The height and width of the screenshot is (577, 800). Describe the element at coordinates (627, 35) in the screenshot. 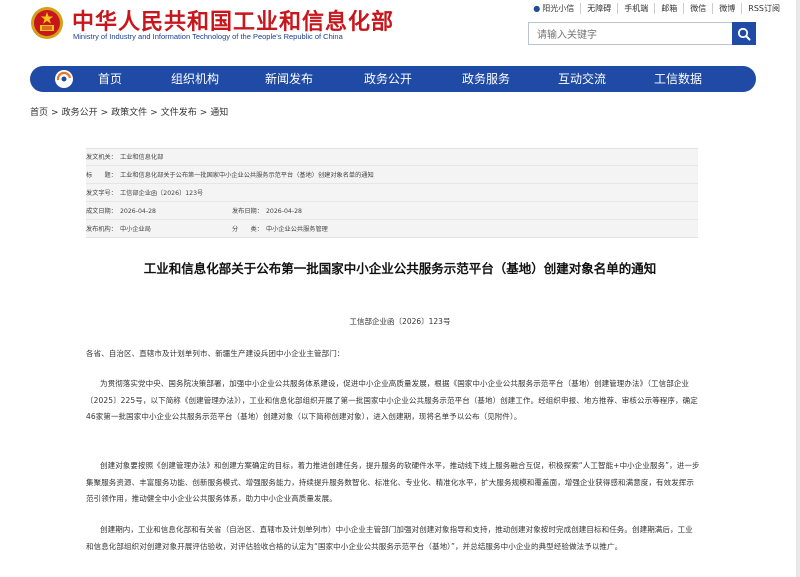

I see `search-input` at that location.